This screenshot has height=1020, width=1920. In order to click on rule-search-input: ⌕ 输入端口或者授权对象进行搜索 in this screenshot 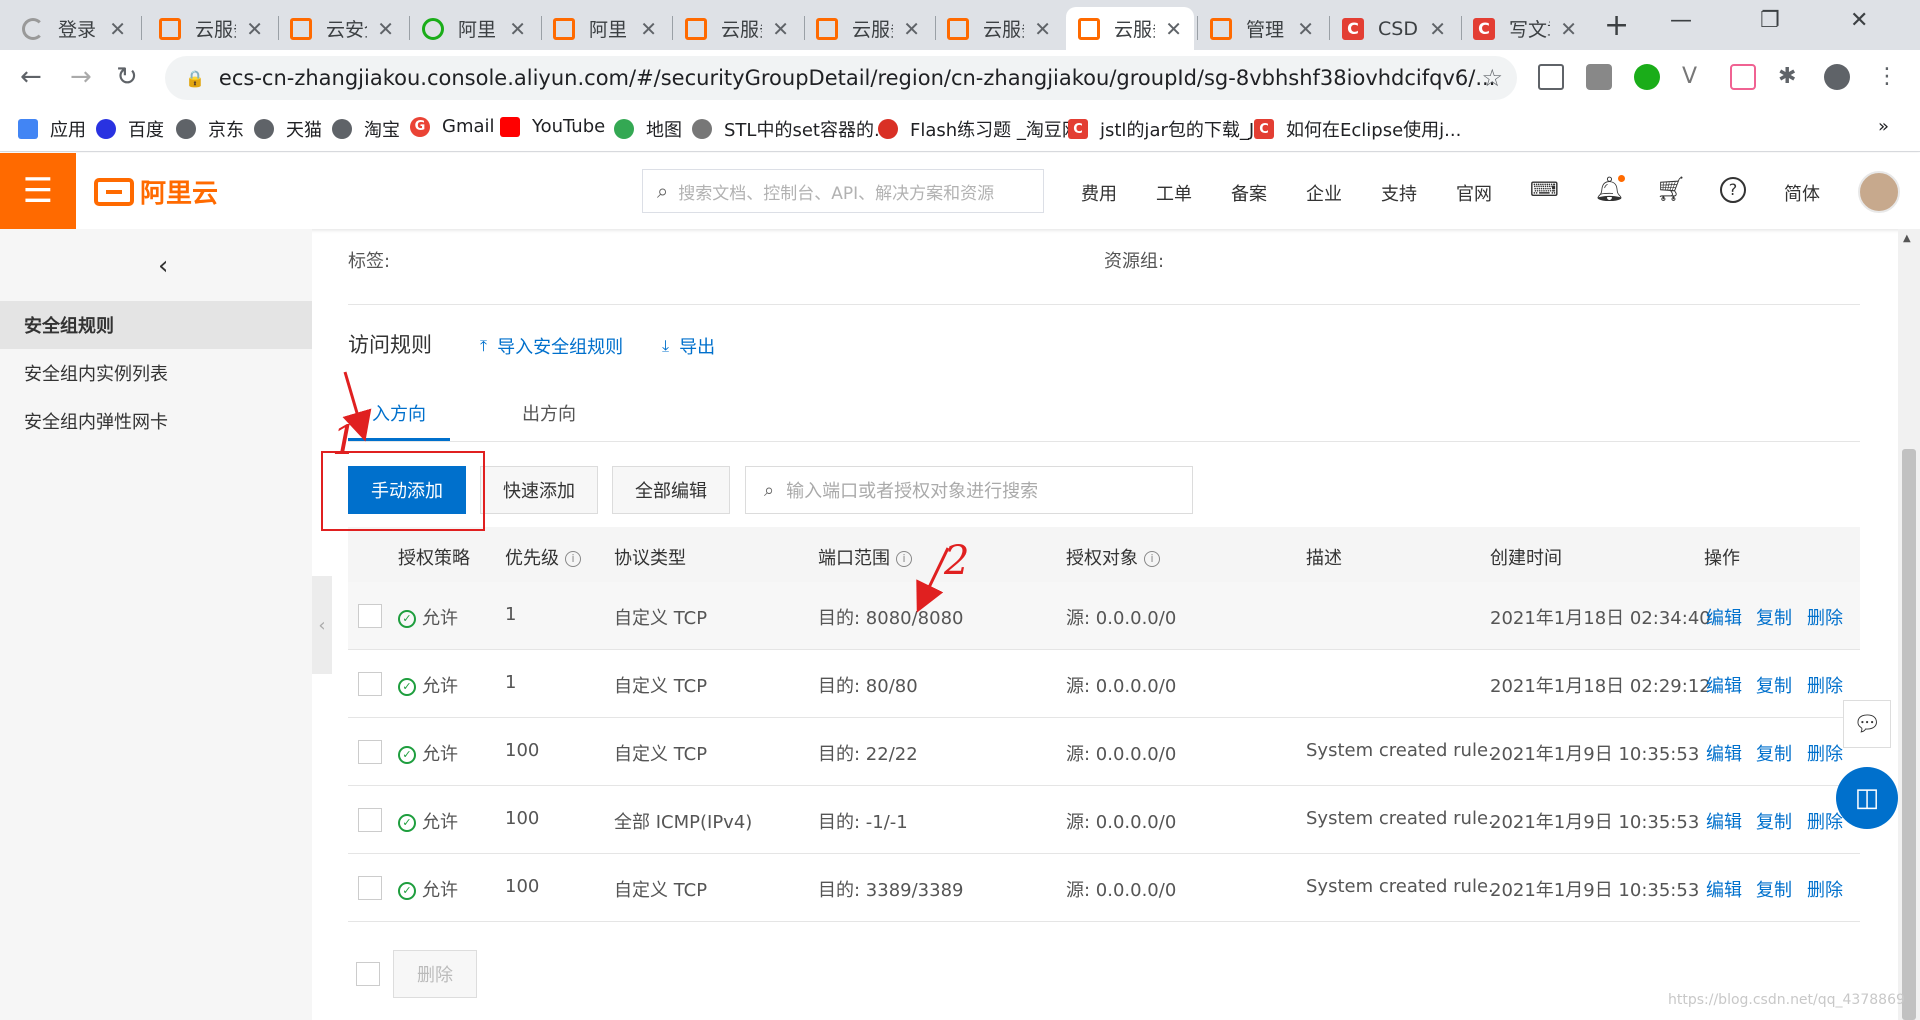, I will do `click(969, 490)`.